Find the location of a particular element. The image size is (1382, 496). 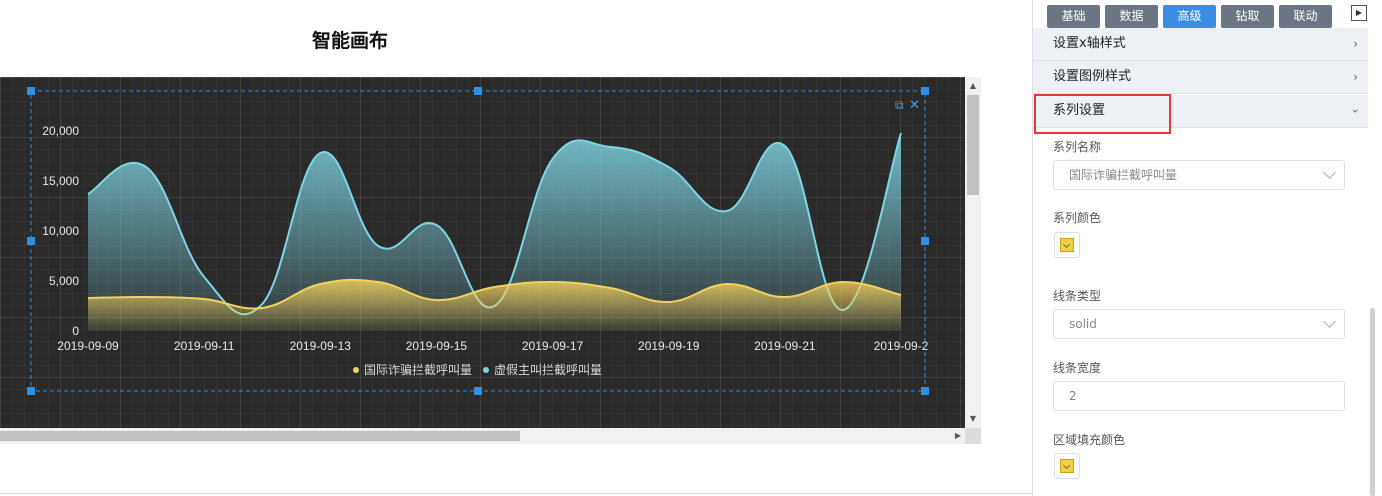

section-x-axis-style: 设置x轴样式 › is located at coordinates (1200, 44).